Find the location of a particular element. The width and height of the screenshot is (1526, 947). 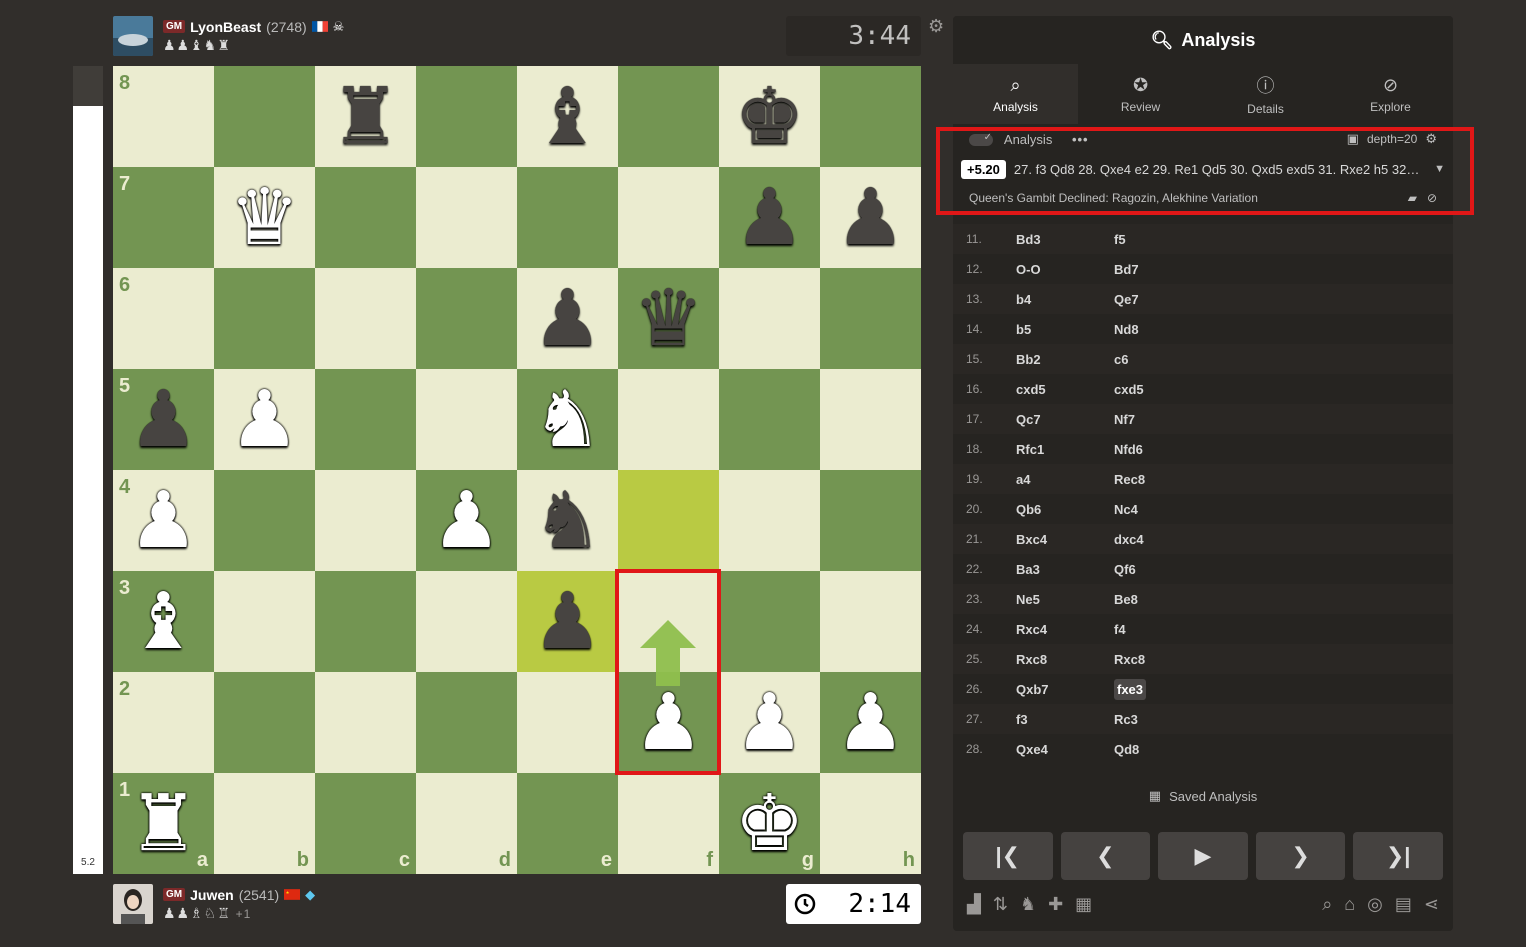

black-king-icon: ♚ is located at coordinates (770, 117).